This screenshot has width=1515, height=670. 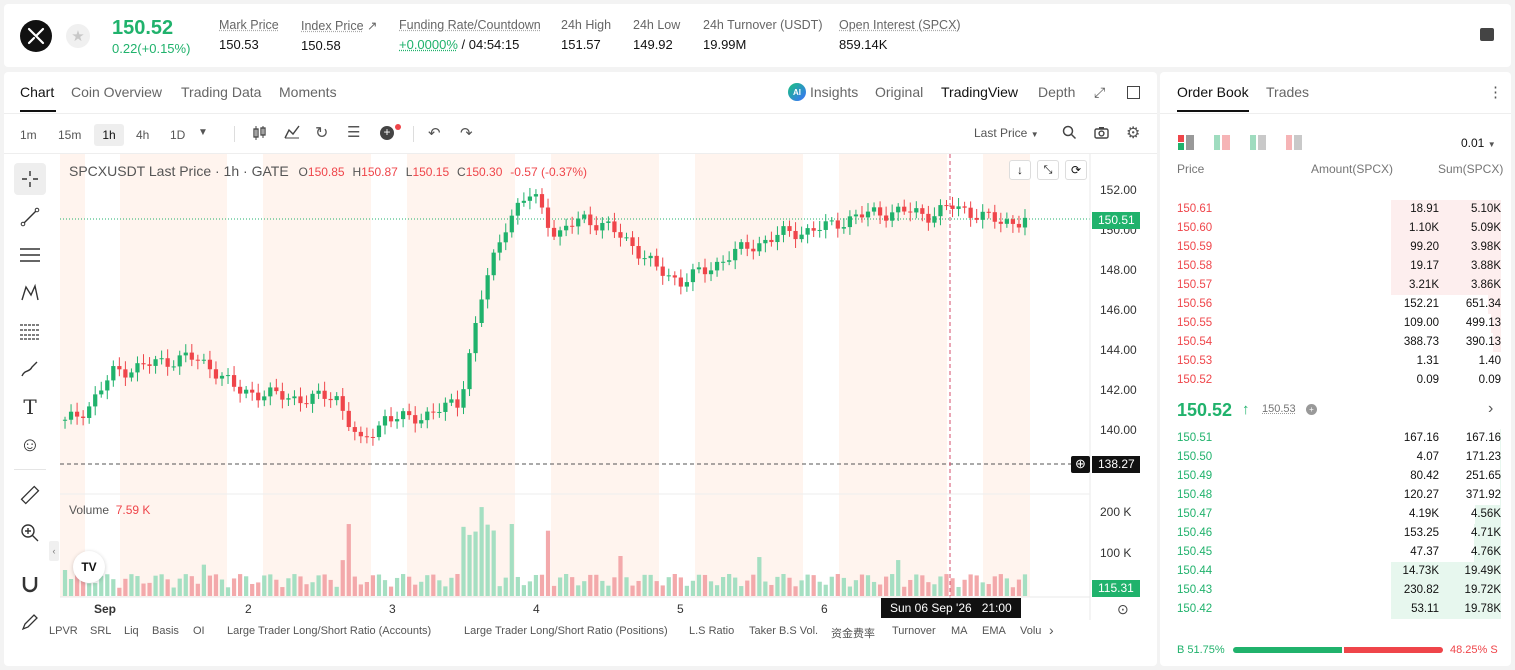 I want to click on bid-row: 150.46 153.25 4.71K, so click(x=1334, y=533).